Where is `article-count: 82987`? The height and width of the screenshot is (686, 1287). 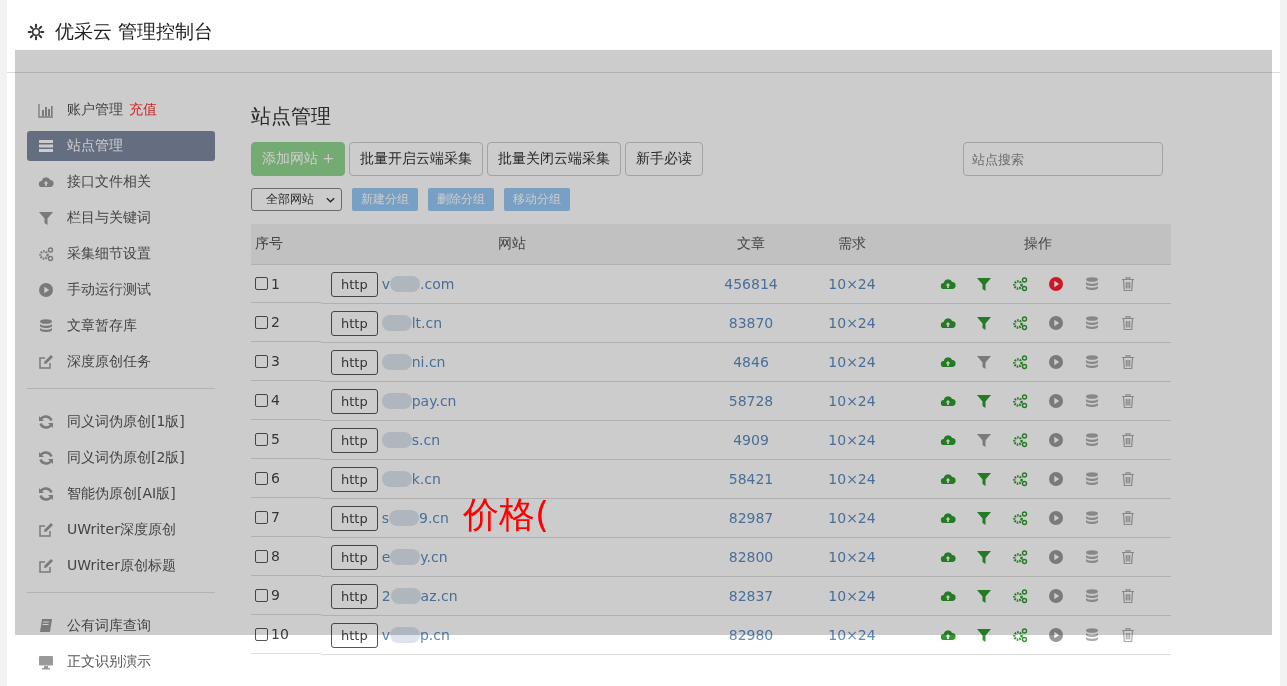
article-count: 82987 is located at coordinates (751, 518).